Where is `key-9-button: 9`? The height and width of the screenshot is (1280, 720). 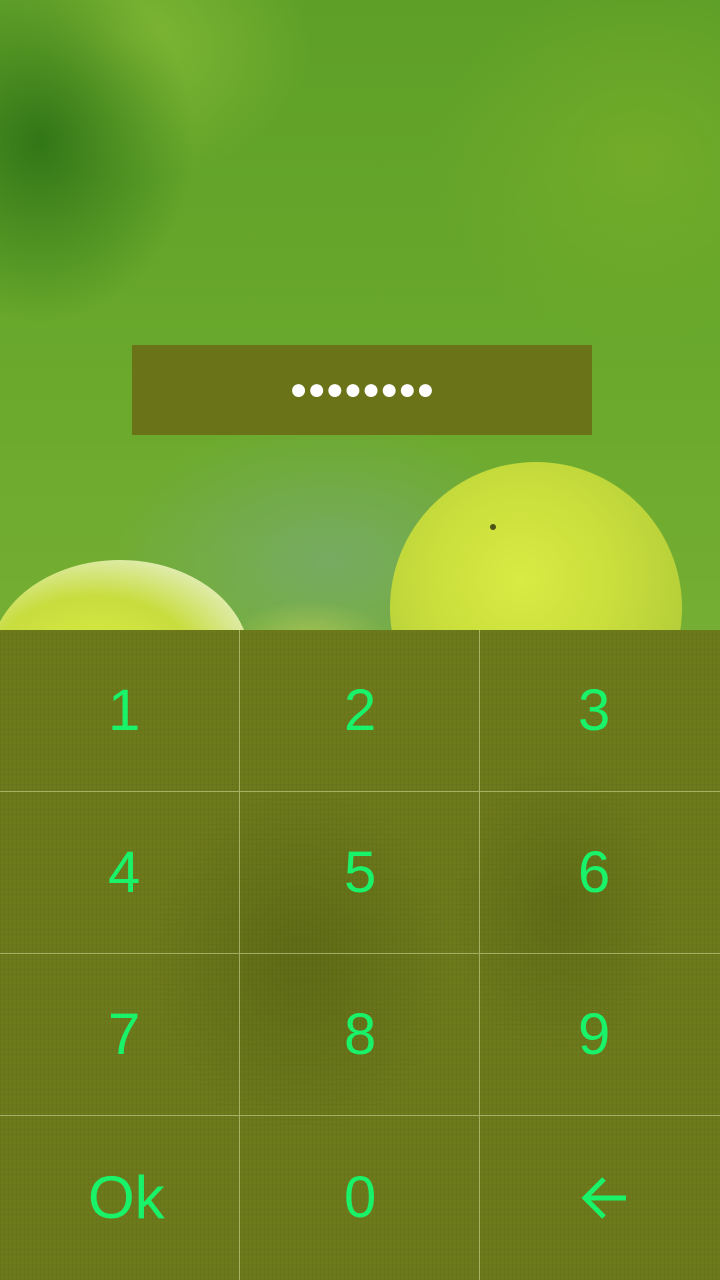 key-9-button: 9 is located at coordinates (600, 1035).